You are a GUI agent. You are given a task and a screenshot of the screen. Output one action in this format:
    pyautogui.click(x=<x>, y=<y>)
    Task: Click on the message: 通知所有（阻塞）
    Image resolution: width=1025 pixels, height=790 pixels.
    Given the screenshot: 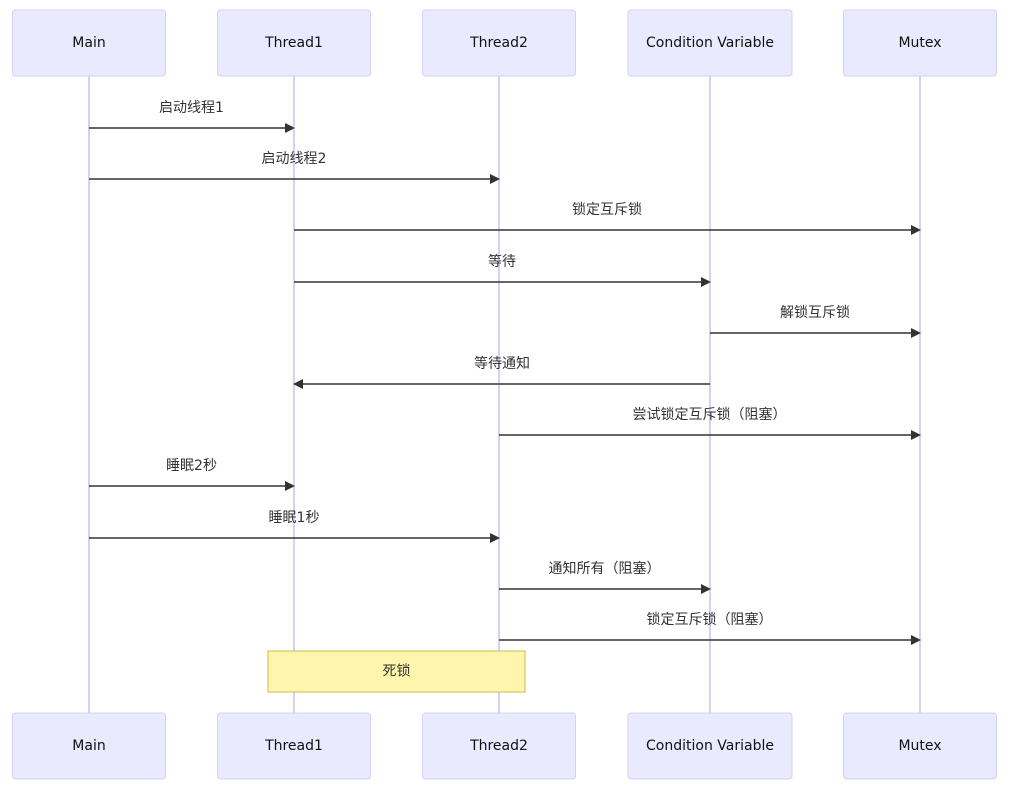 What is the action you would take?
    pyautogui.click(x=605, y=577)
    